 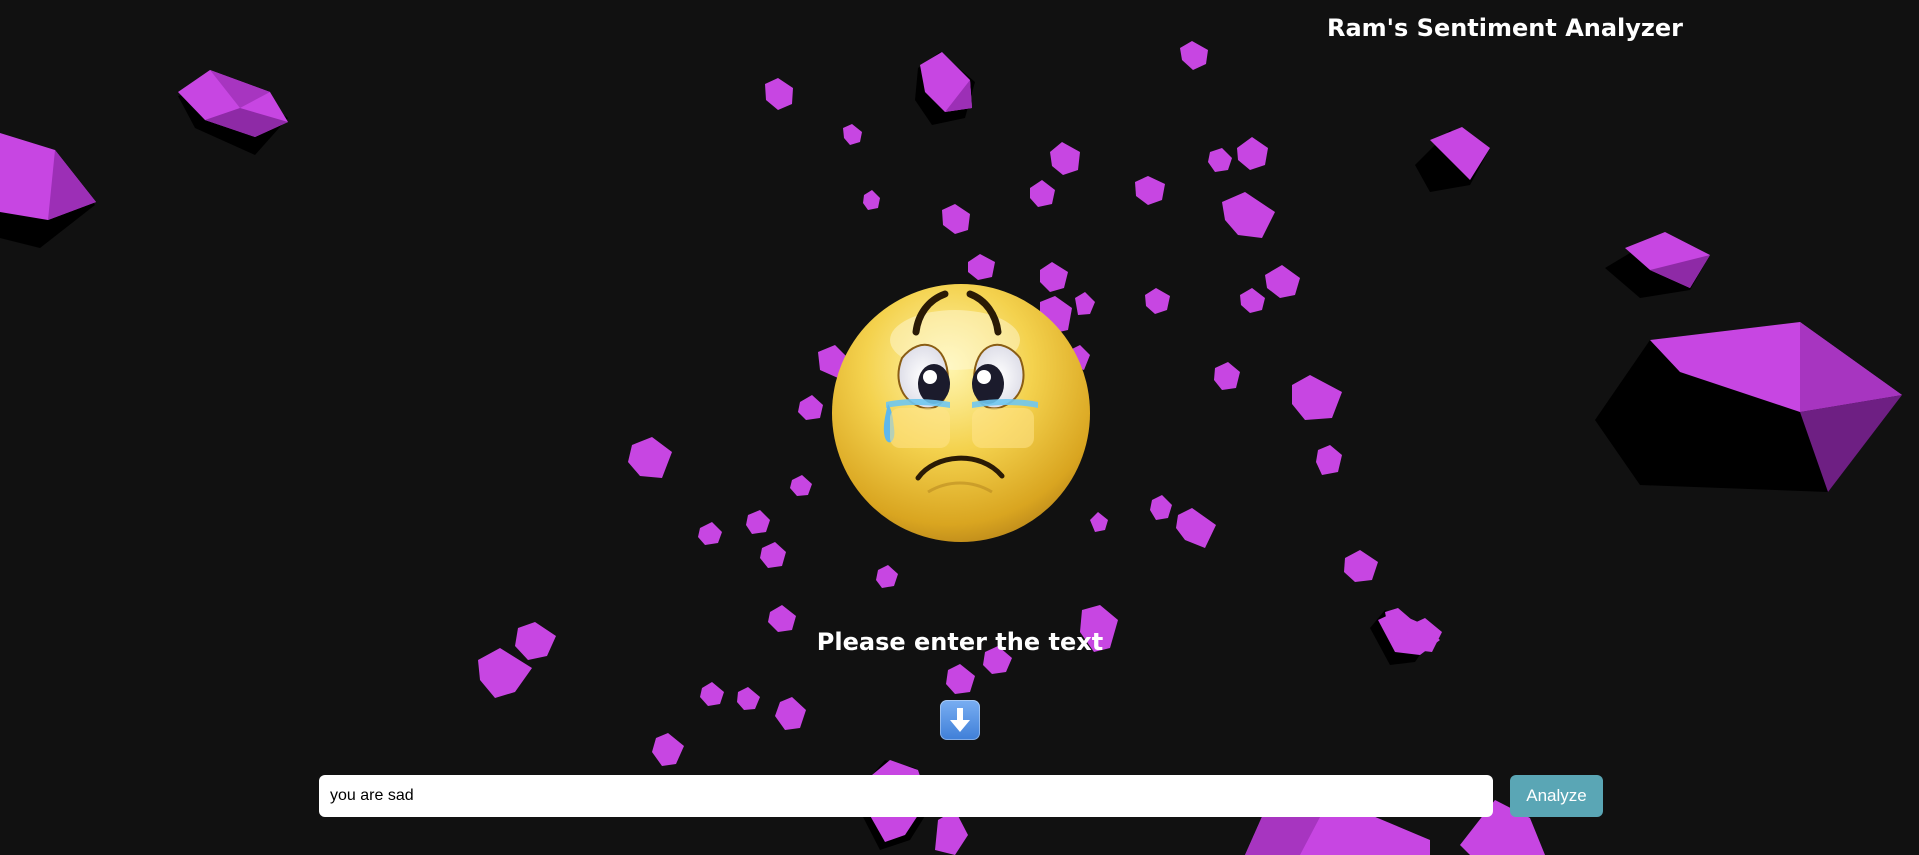 What do you see at coordinates (961, 413) in the screenshot?
I see `crying-face-icon` at bounding box center [961, 413].